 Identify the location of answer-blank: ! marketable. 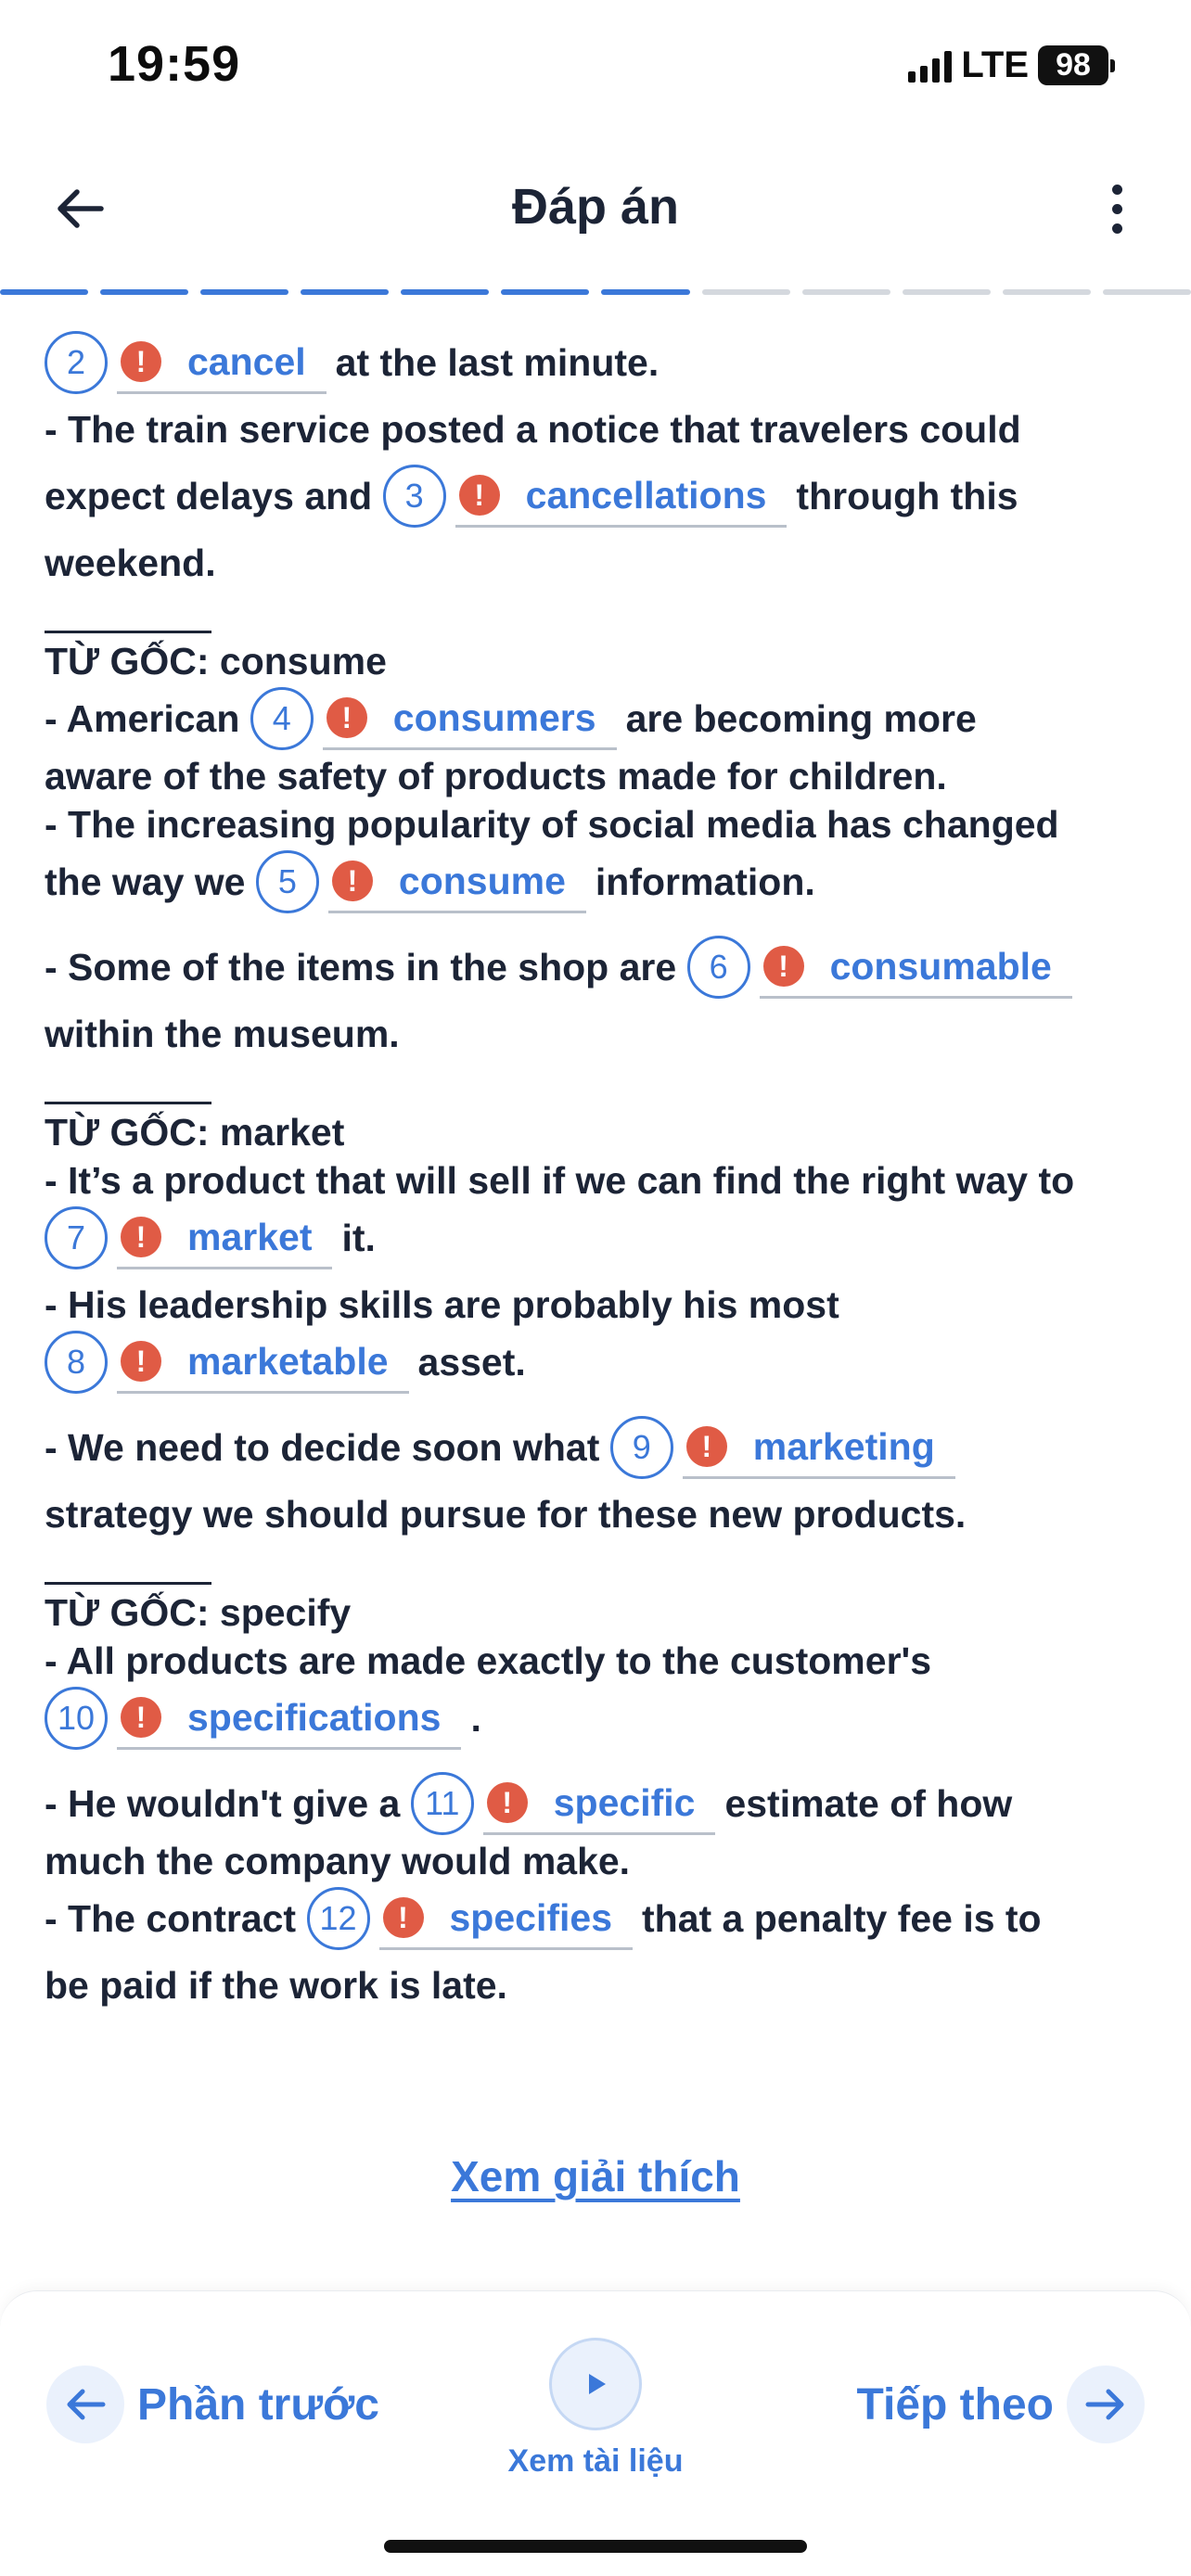
(263, 1363).